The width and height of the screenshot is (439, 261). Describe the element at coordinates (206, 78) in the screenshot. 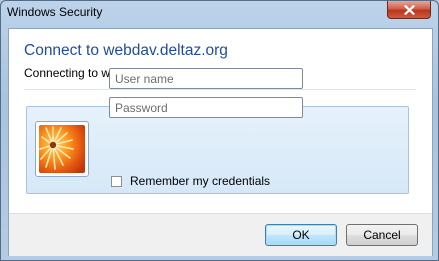

I see `username-field` at that location.